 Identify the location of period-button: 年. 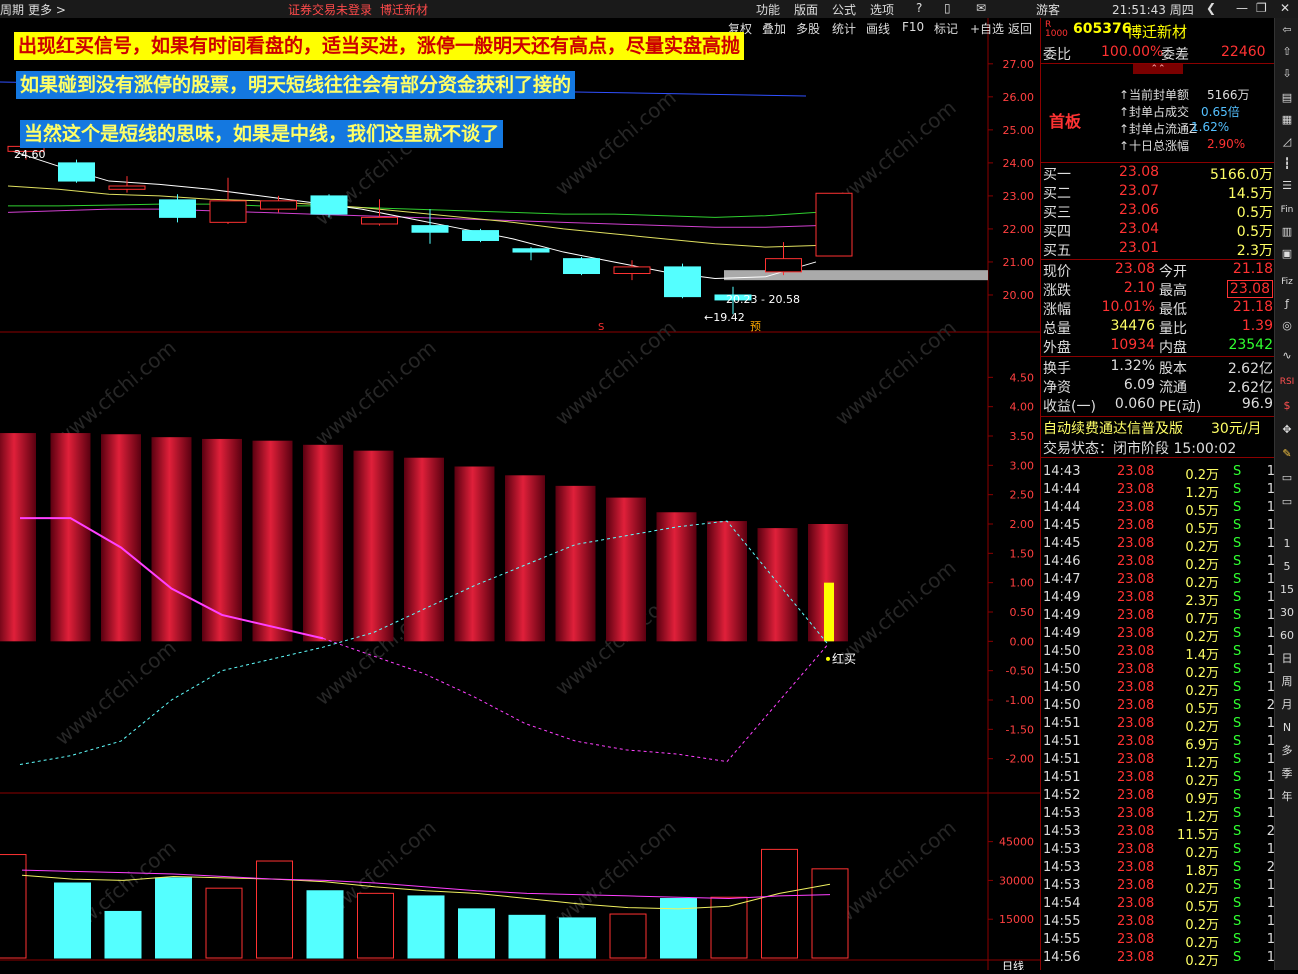
(1287, 797).